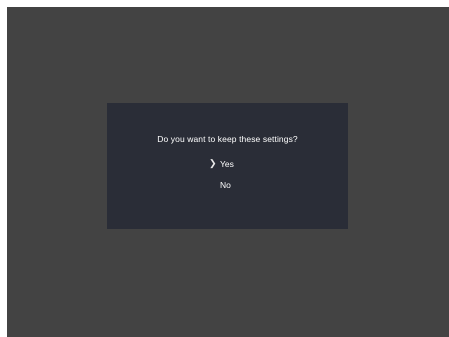 This screenshot has height=337, width=449. I want to click on dialog-question: Do you want to keep these settings?, so click(227, 139).